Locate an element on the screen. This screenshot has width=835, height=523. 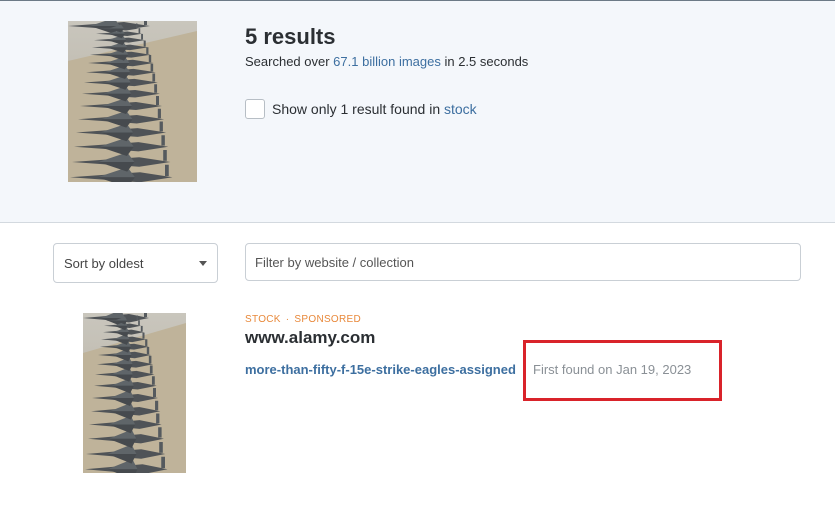
sort-dropdown-label: Sort by oldest is located at coordinates (104, 263).